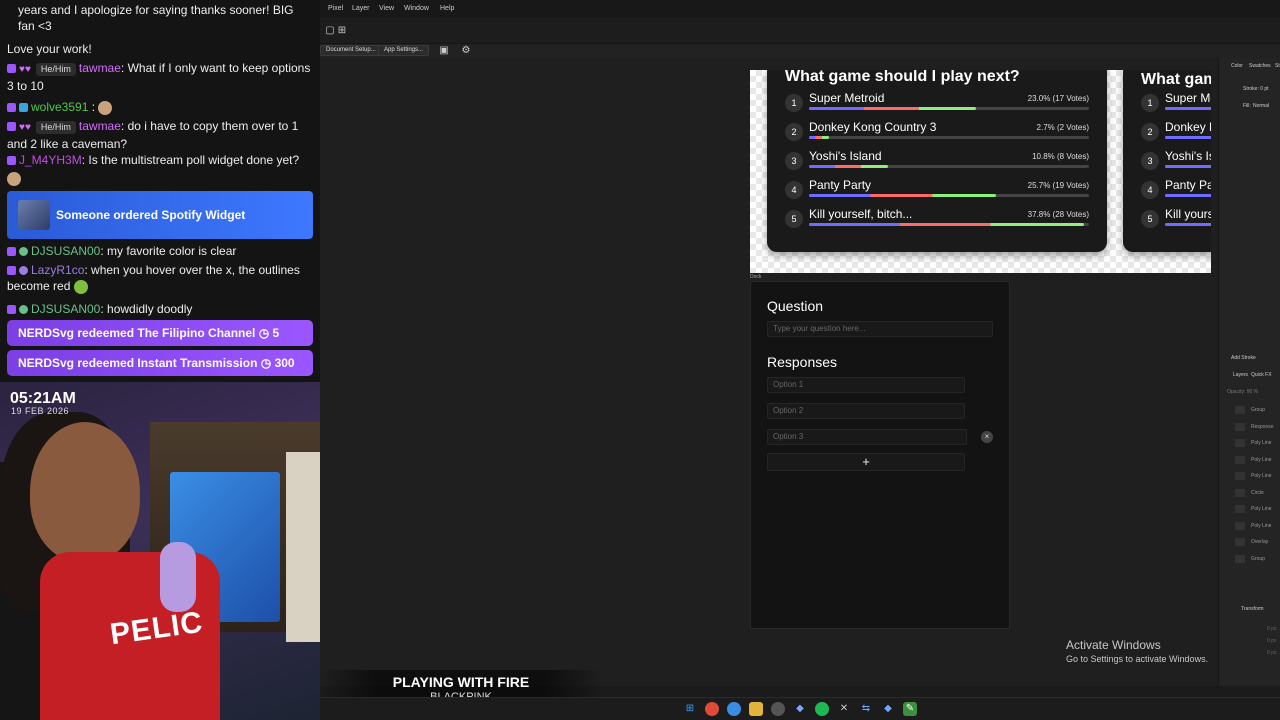 This screenshot has height=720, width=1280. What do you see at coordinates (822, 709) in the screenshot?
I see `spotify-icon` at bounding box center [822, 709].